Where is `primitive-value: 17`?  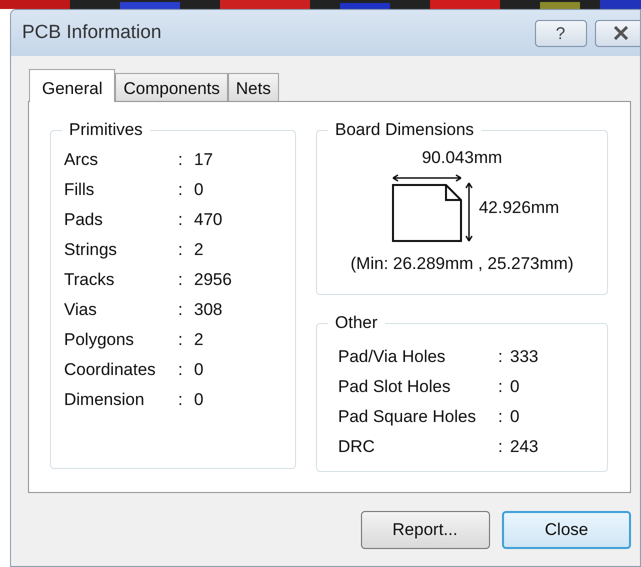 primitive-value: 17 is located at coordinates (204, 160).